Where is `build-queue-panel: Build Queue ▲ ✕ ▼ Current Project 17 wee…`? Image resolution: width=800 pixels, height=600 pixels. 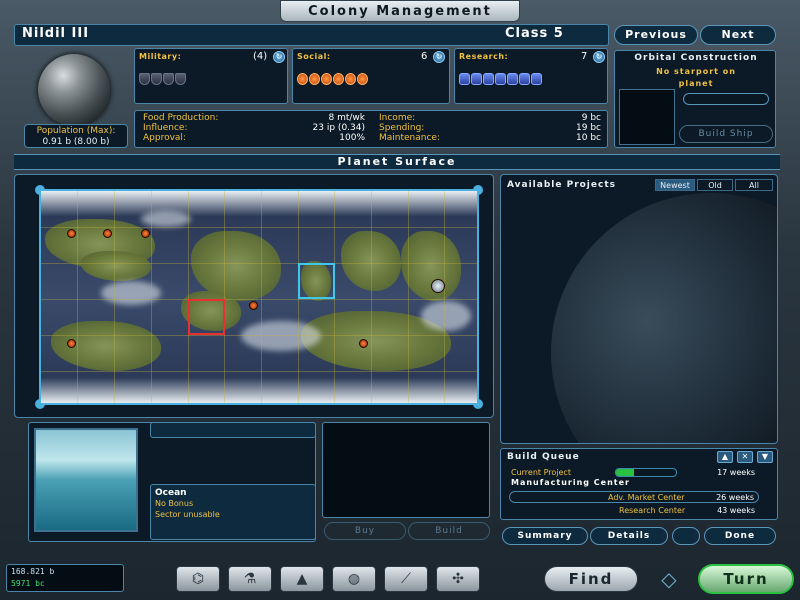
build-queue-panel: Build Queue ▲ ✕ ▼ Current Project 17 wee… is located at coordinates (639, 484).